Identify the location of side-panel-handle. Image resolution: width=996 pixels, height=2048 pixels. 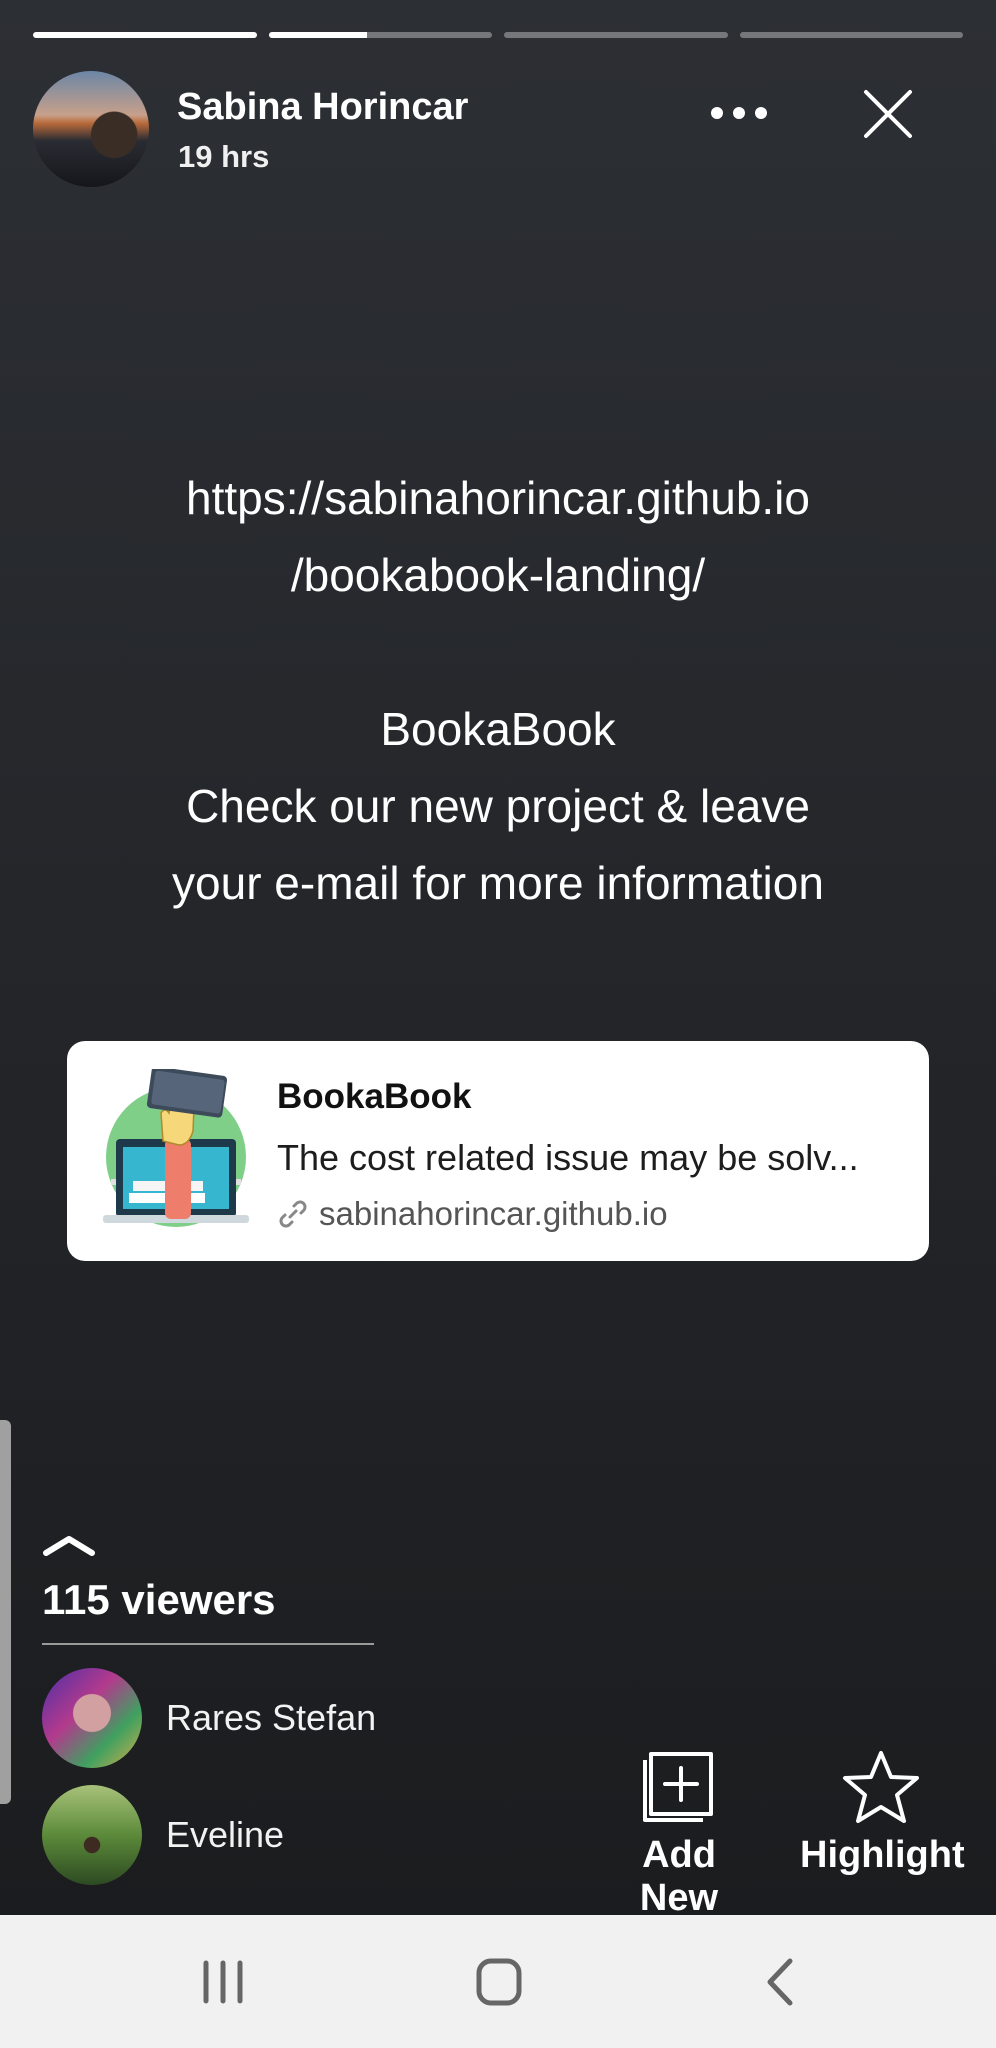
(5, 1612).